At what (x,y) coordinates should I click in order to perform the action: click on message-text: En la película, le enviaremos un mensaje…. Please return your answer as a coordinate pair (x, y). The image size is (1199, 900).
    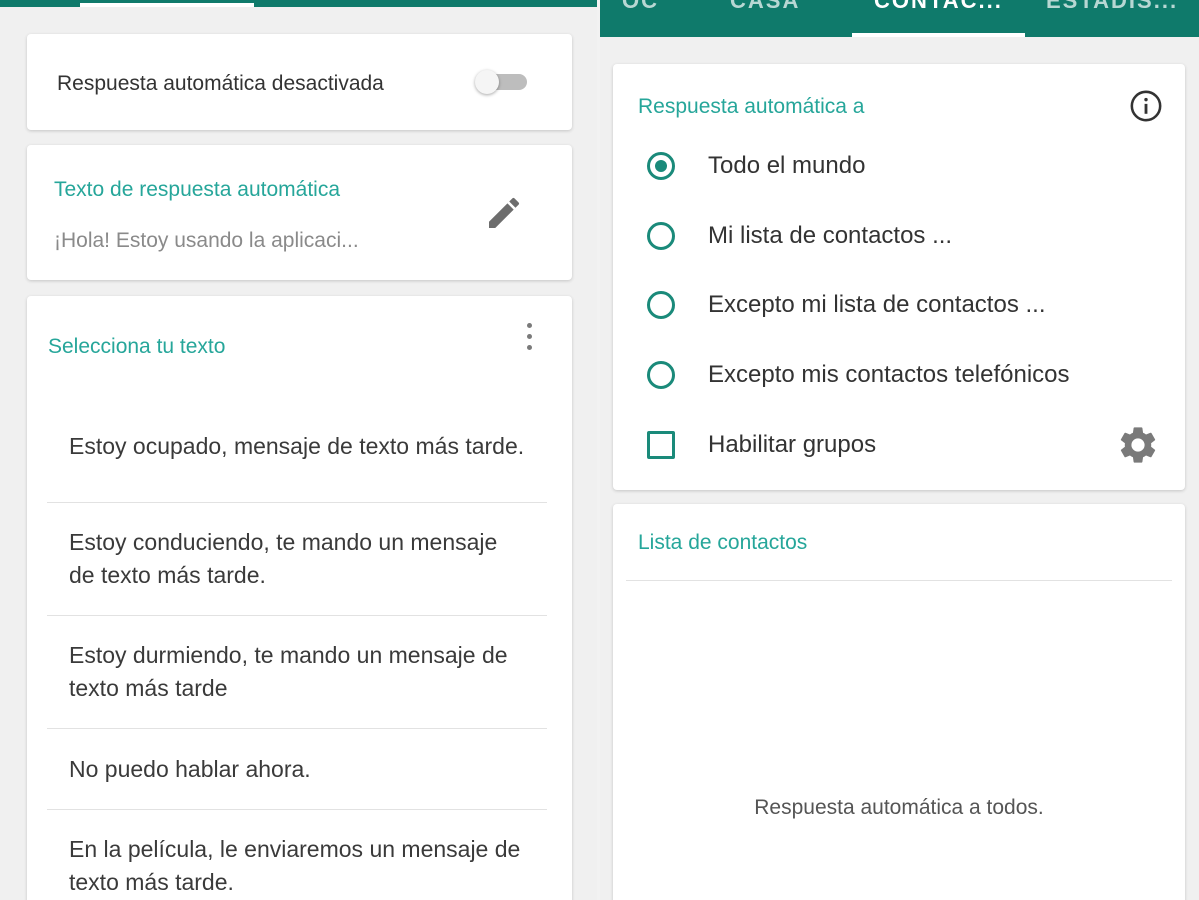
    Looking at the image, I should click on (295, 865).